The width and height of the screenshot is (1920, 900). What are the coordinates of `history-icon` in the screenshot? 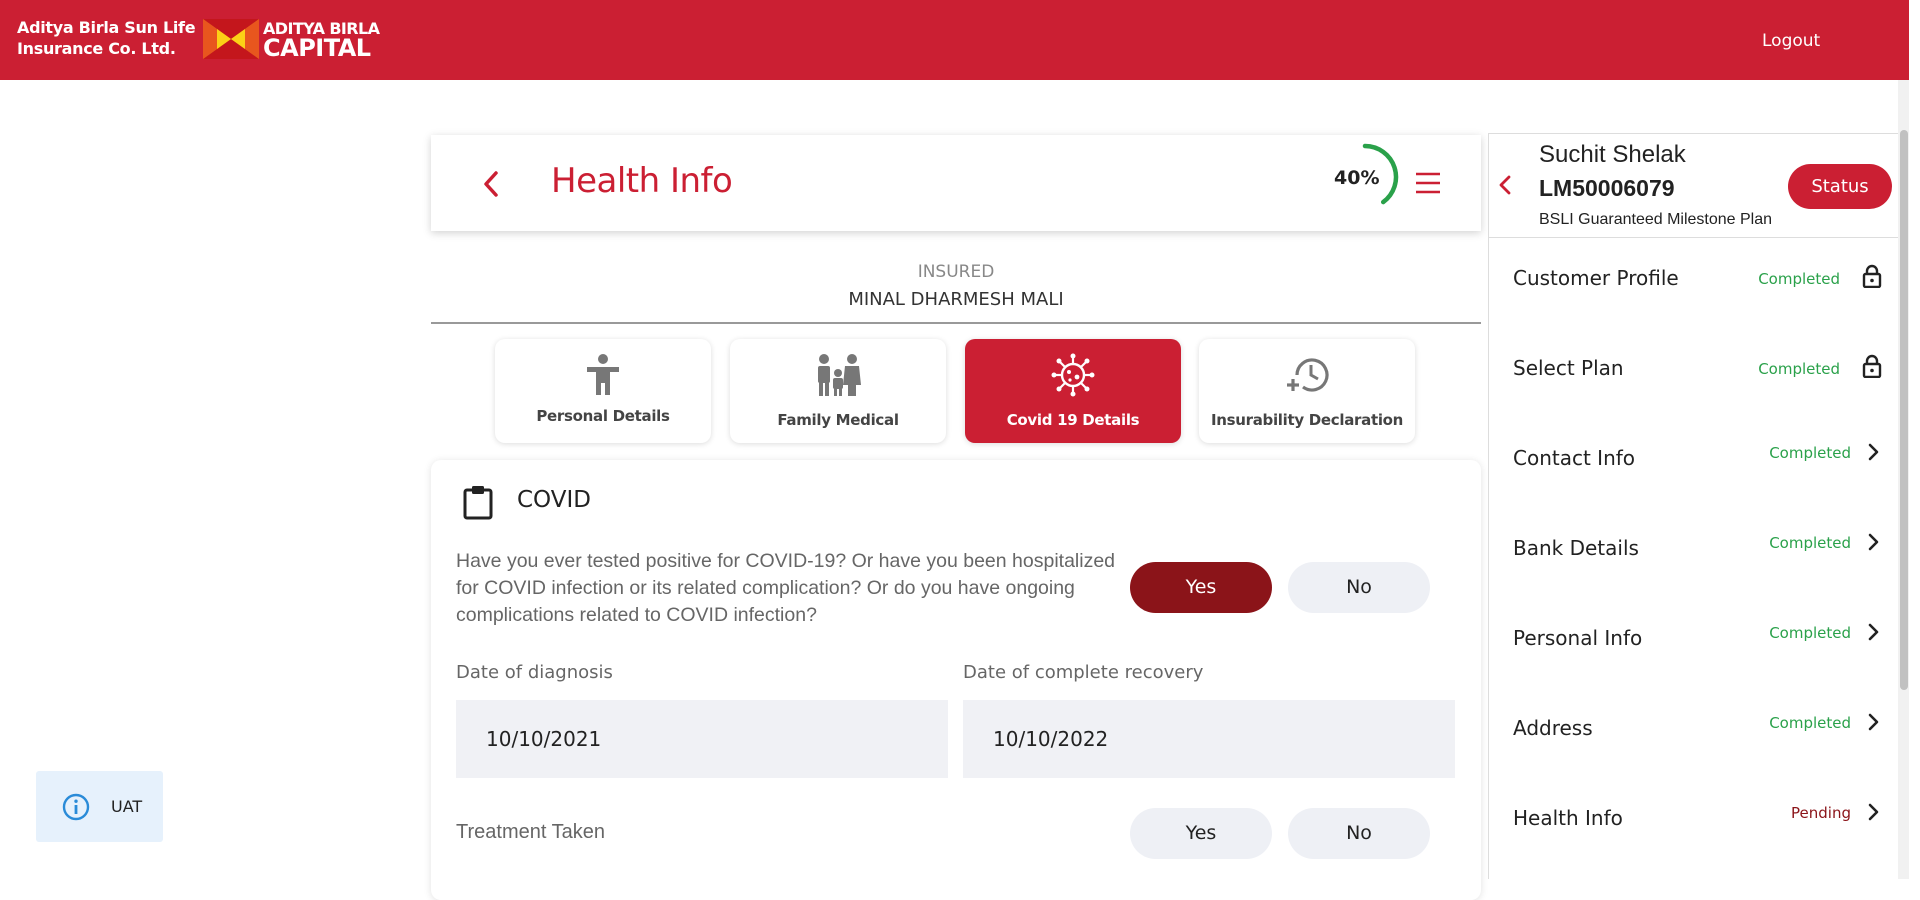 It's located at (1308, 375).